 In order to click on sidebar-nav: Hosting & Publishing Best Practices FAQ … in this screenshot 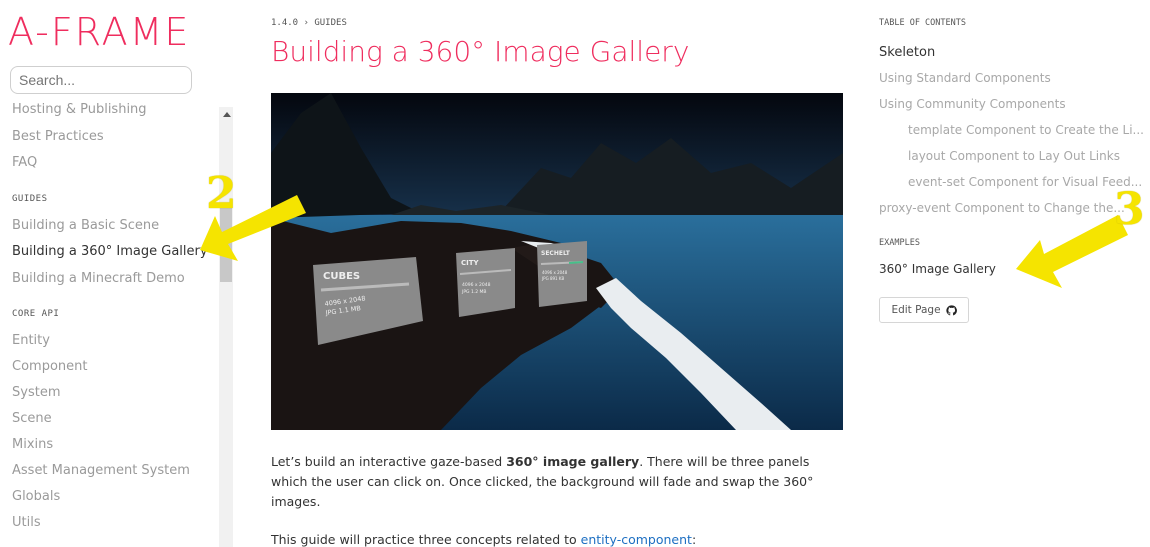, I will do `click(114, 322)`.